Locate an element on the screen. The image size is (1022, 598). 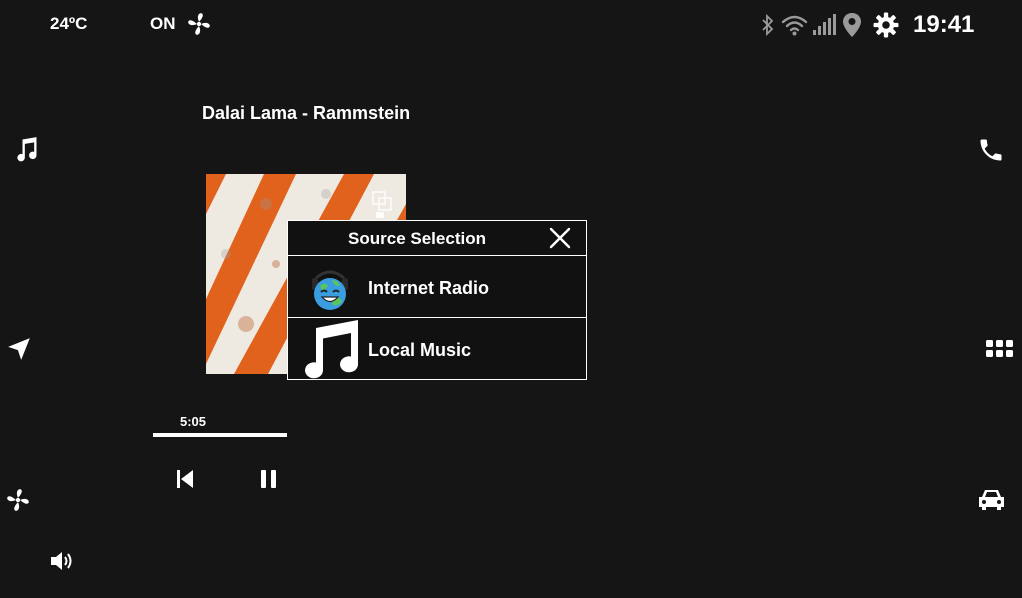
source-option-internet-radio: Internet Radio is located at coordinates (437, 287).